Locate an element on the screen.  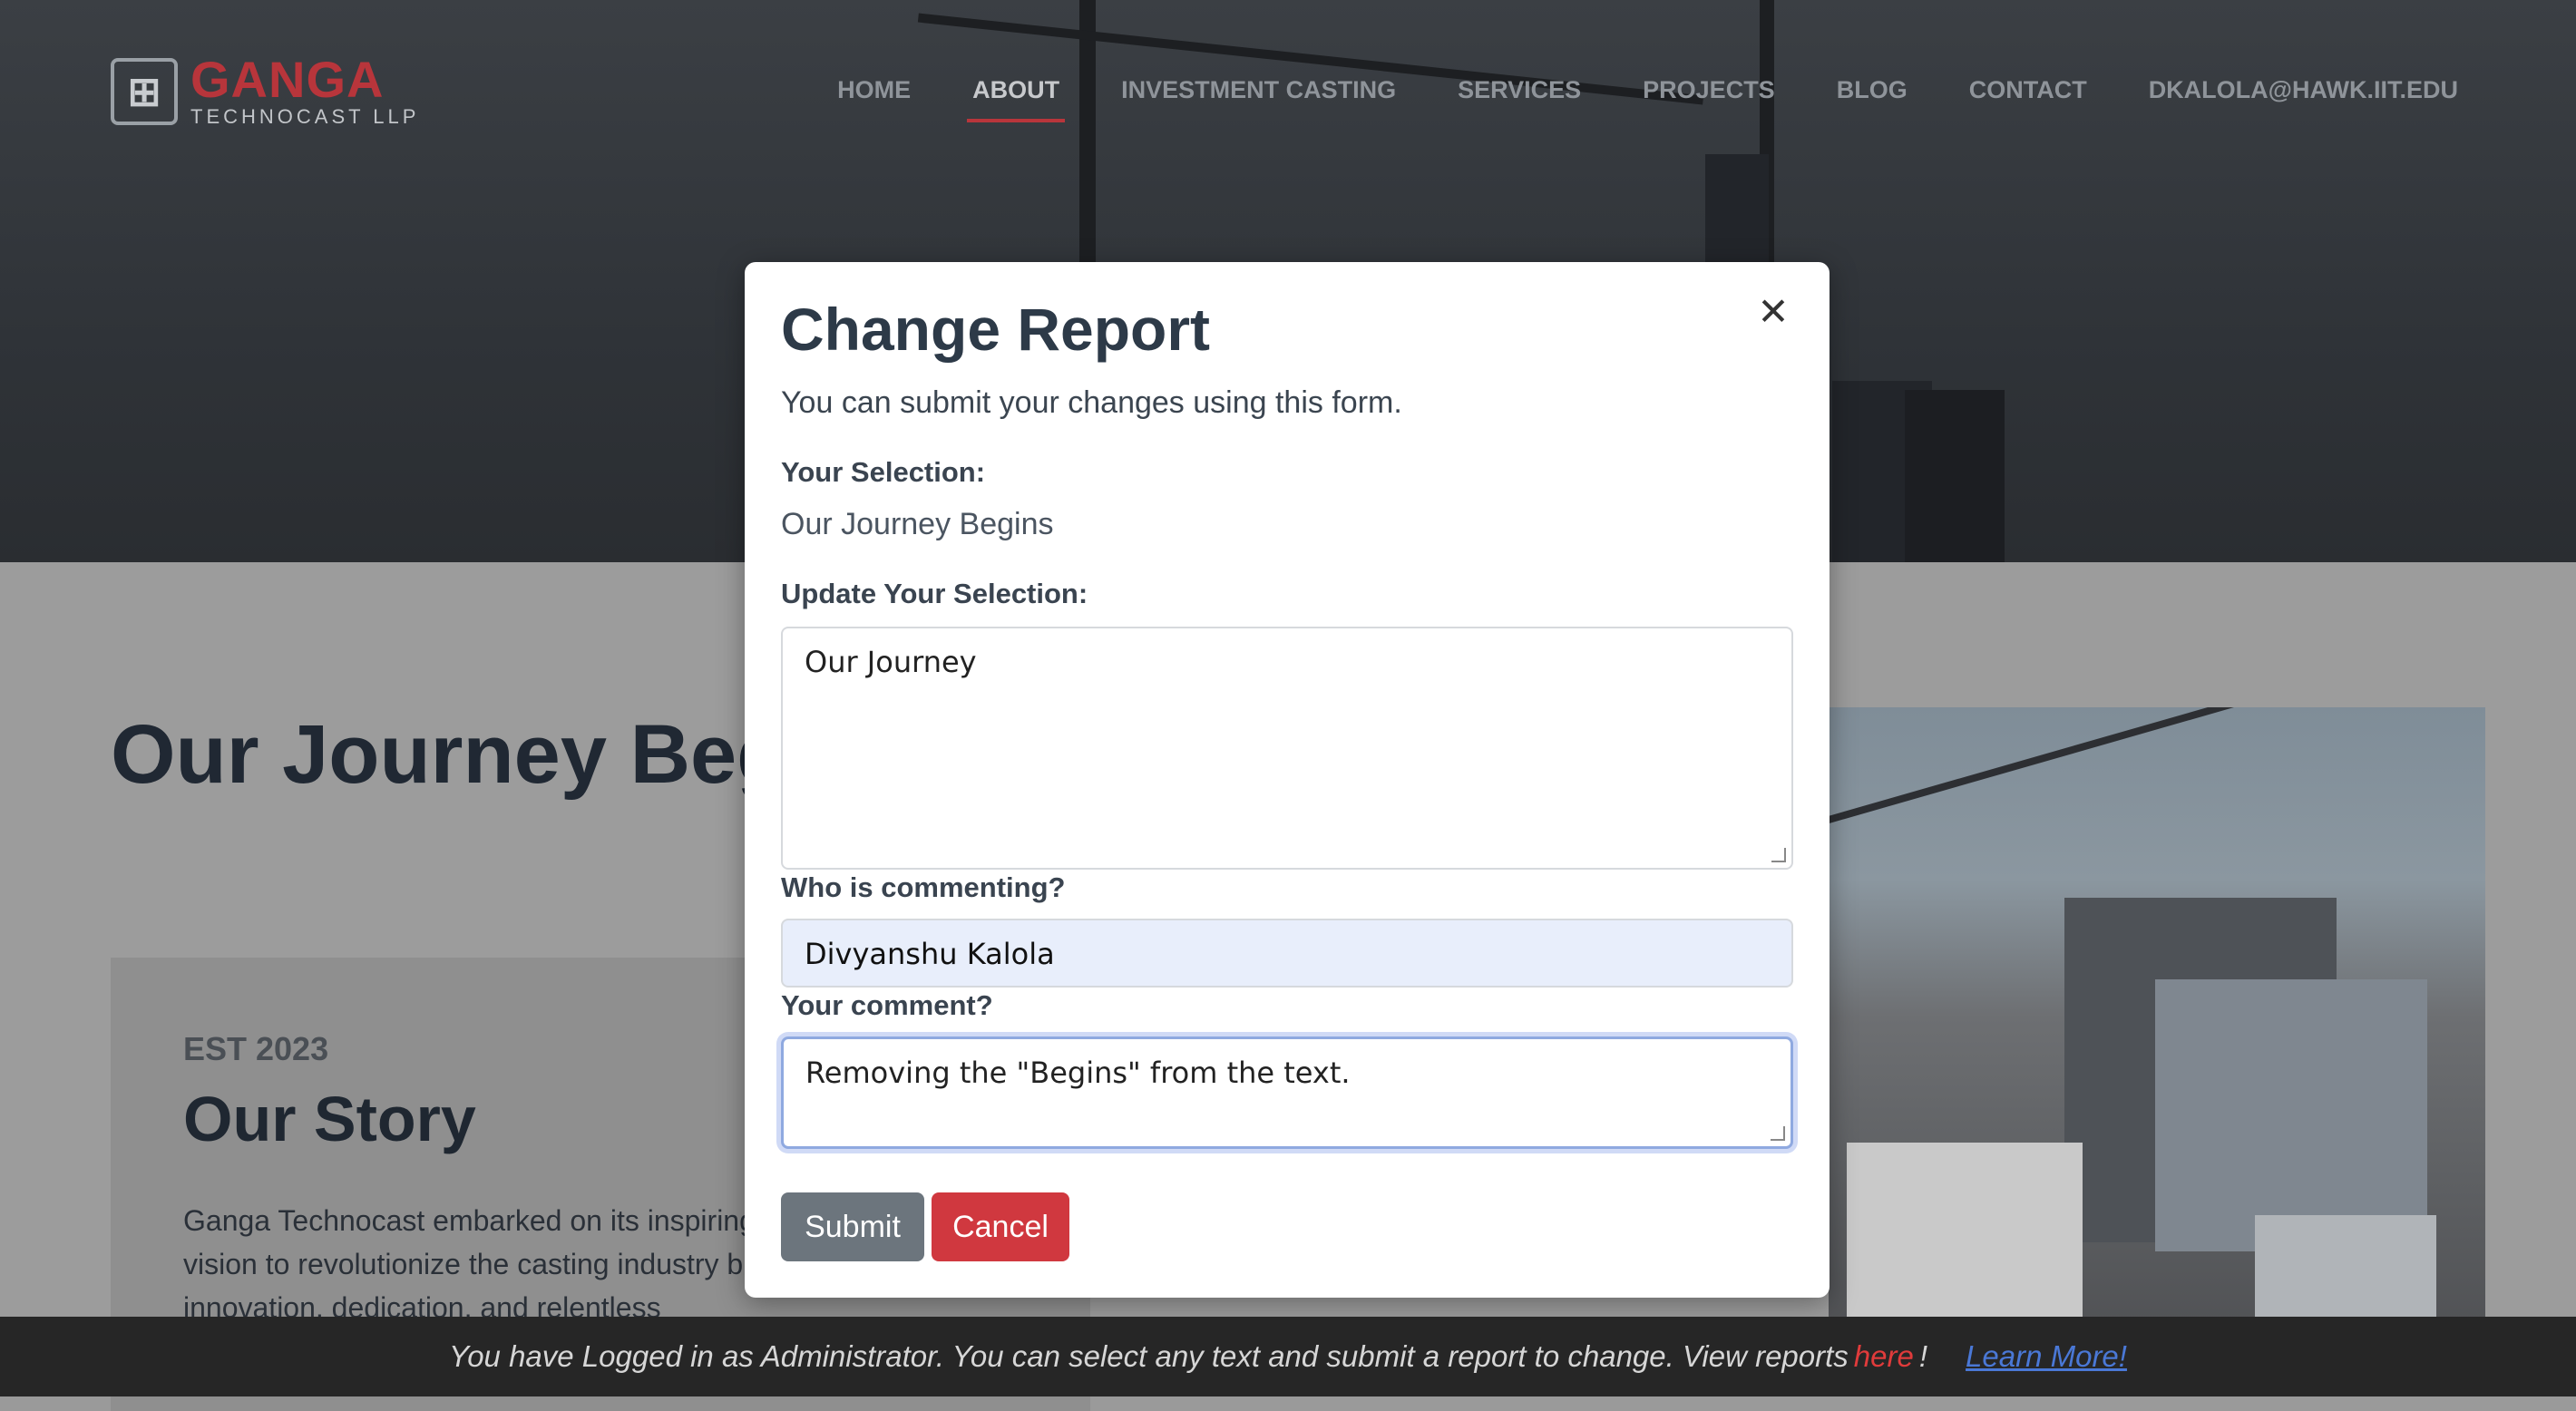
update-selection-value: Our Journey is located at coordinates (891, 662).